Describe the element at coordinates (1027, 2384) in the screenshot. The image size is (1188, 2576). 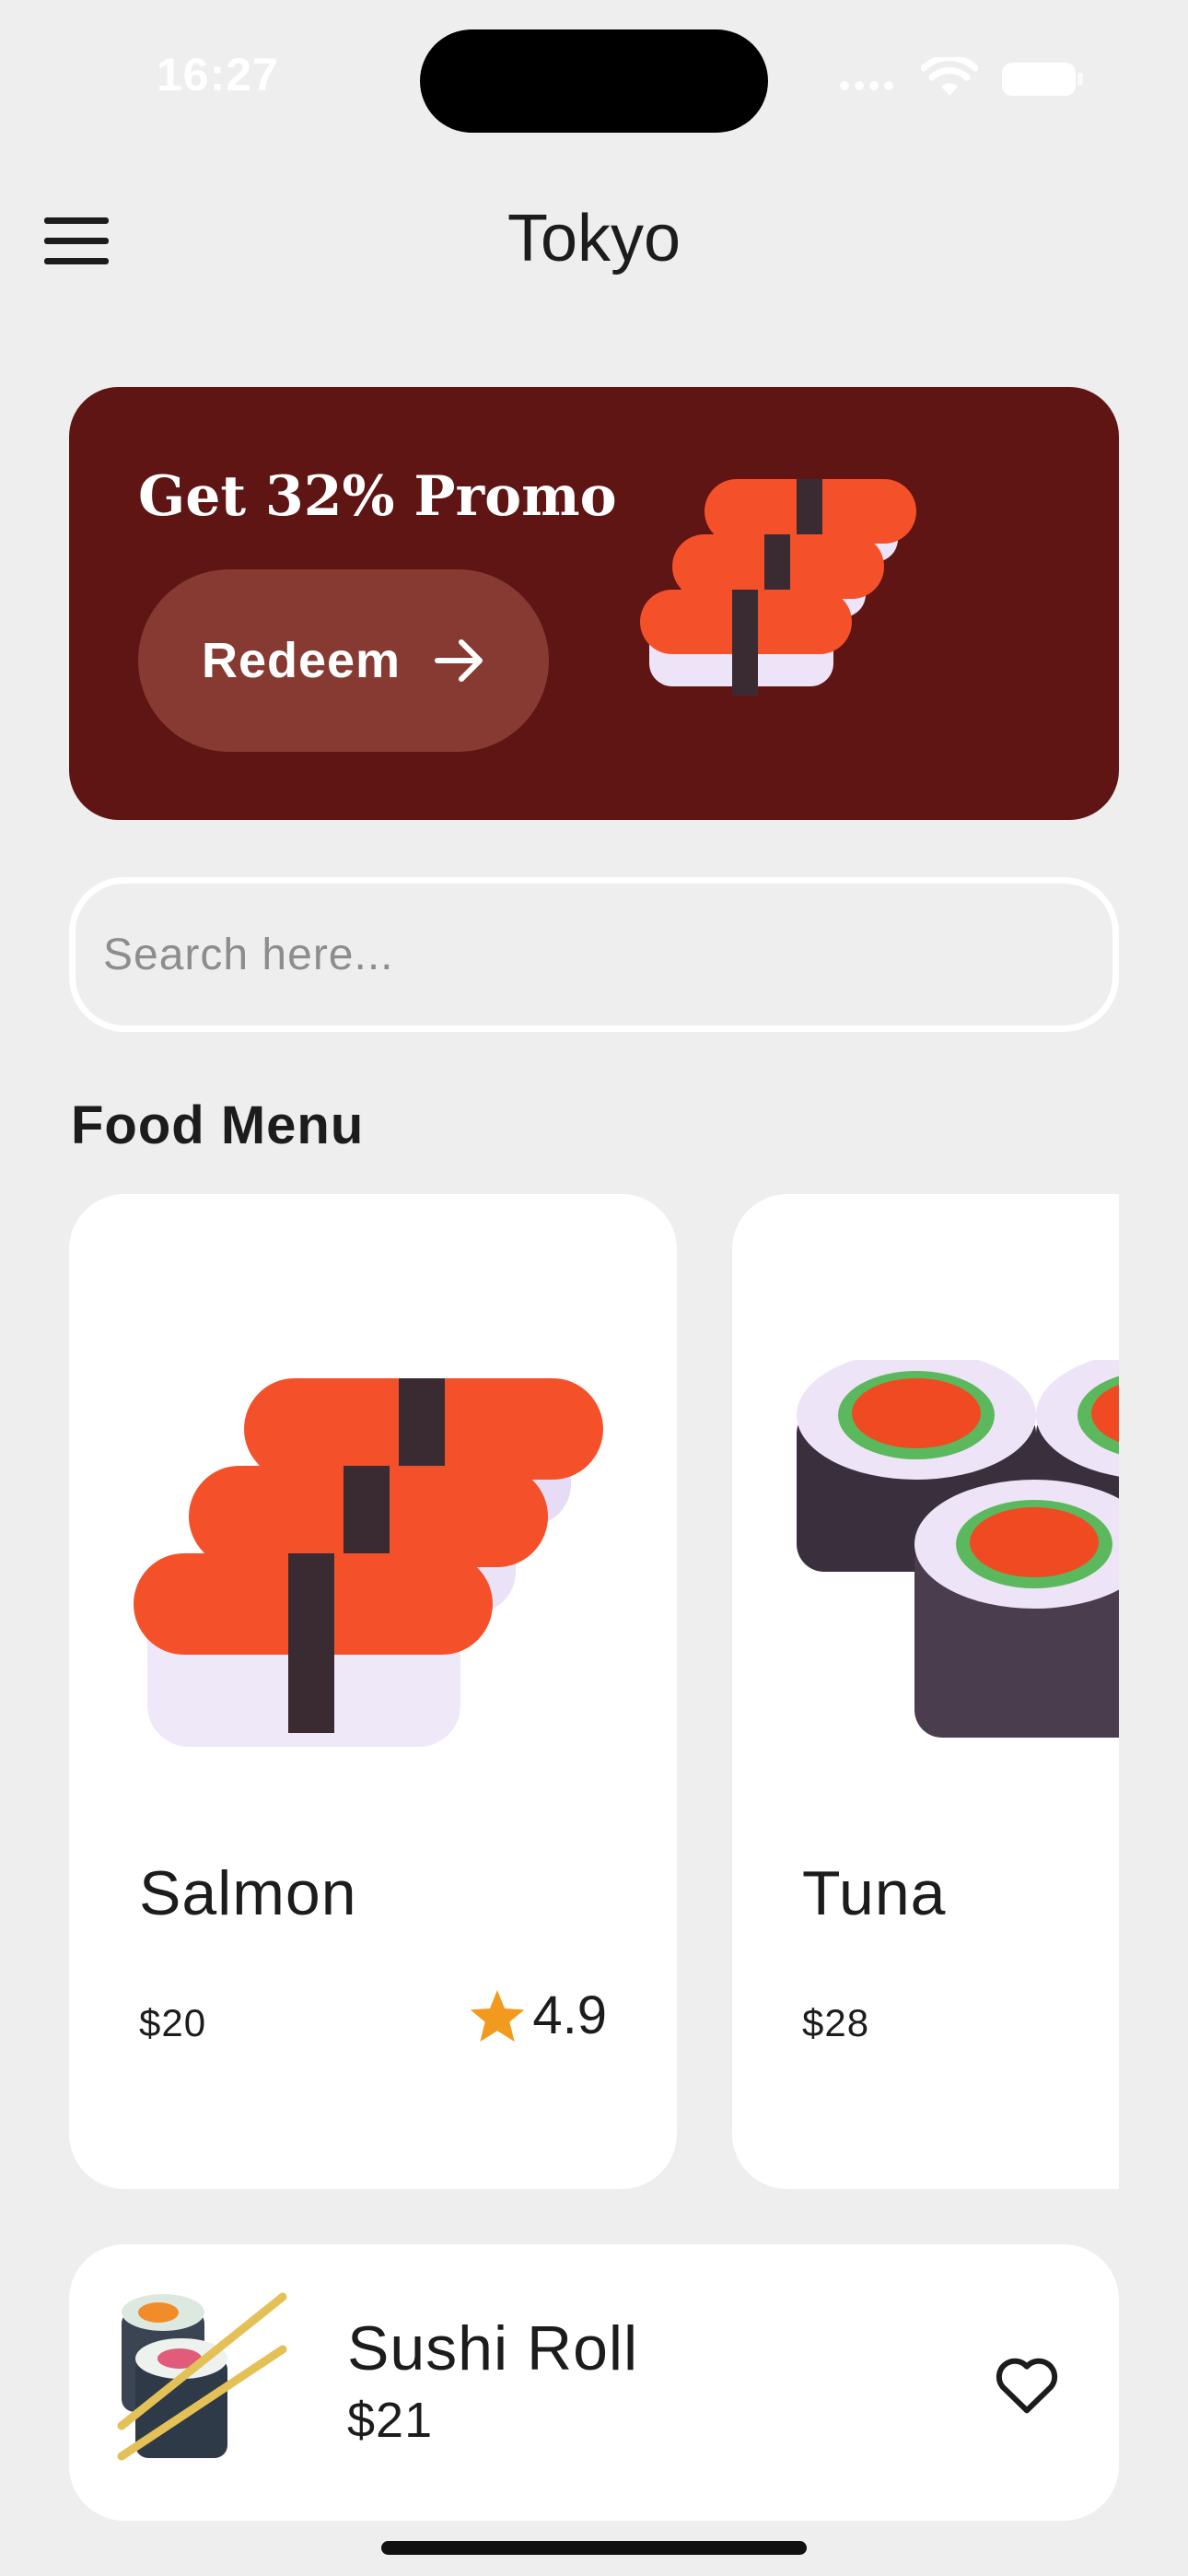
I see `heart-outline-icon` at that location.